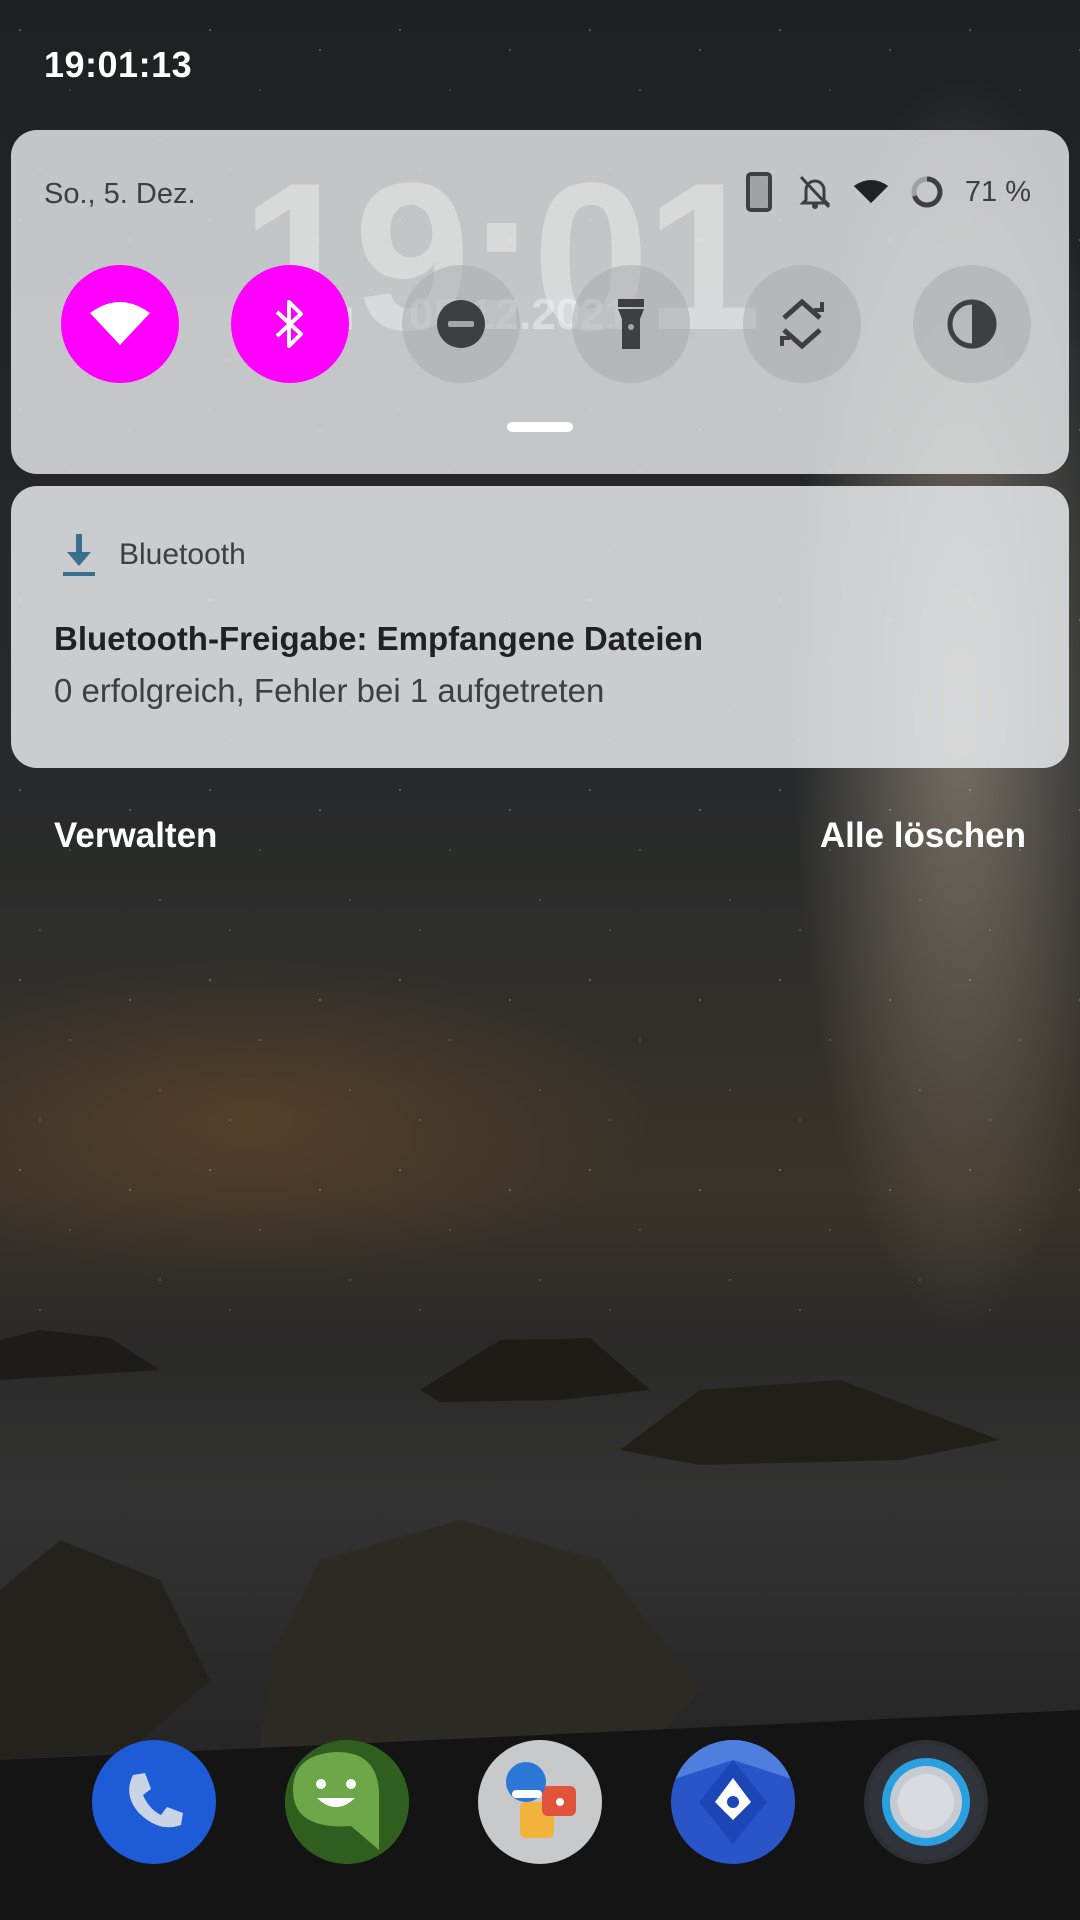 The image size is (1080, 1920). I want to click on clear-all-button: Alle löschen, so click(923, 836).